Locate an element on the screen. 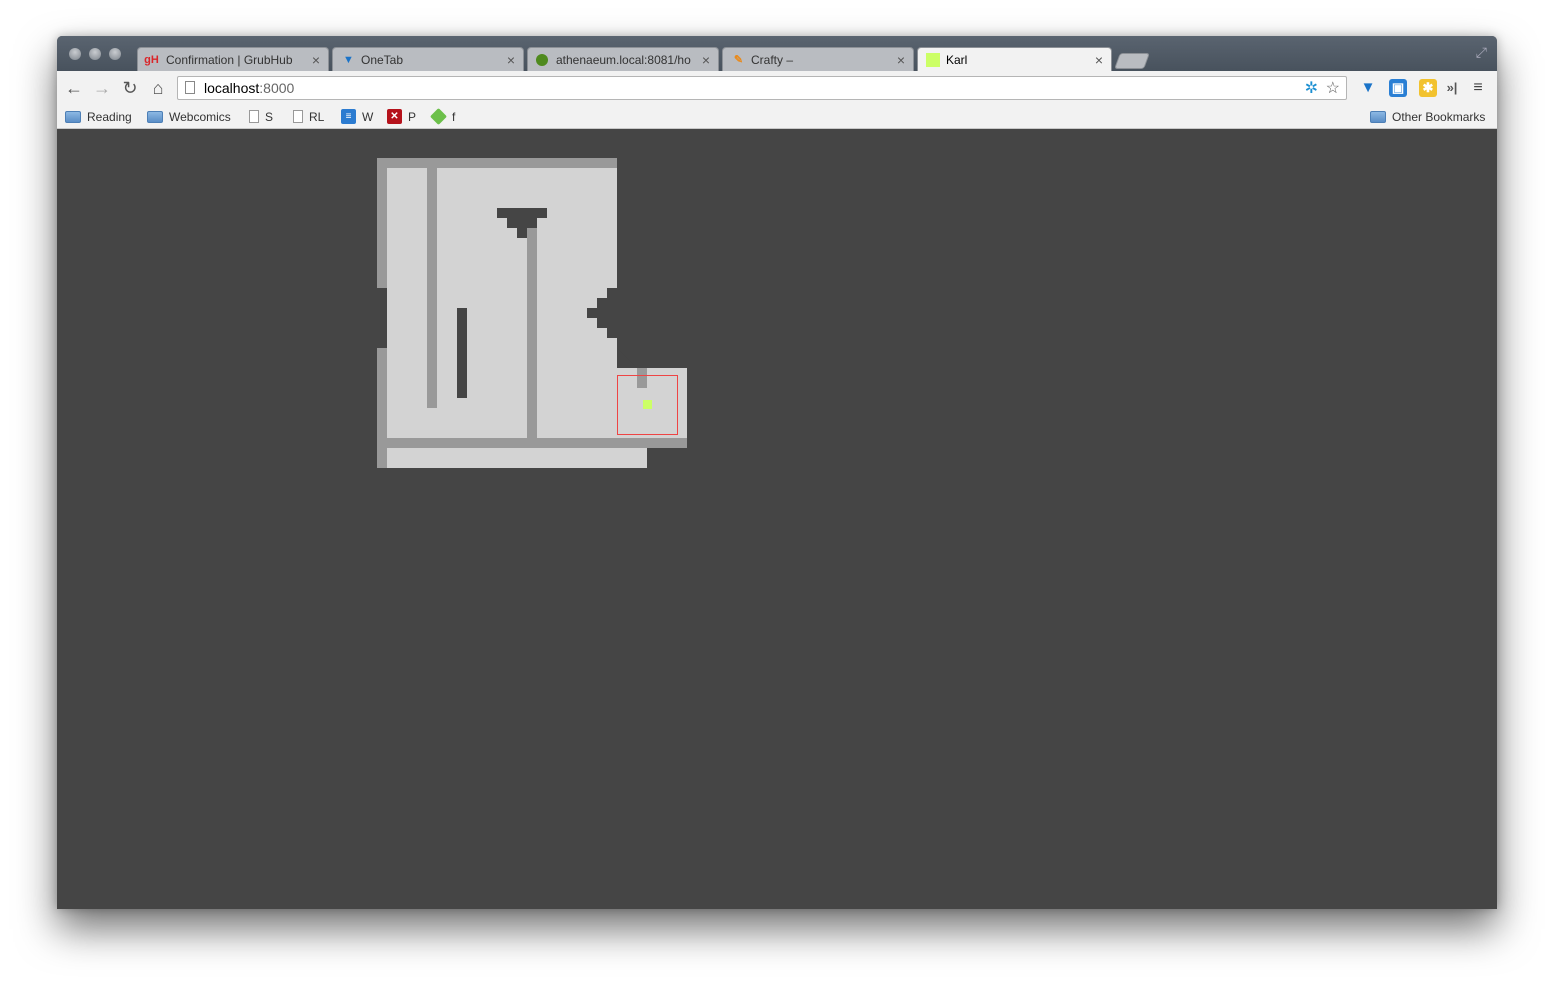 This screenshot has width=1554, height=988. bookmark-label: P is located at coordinates (412, 117).